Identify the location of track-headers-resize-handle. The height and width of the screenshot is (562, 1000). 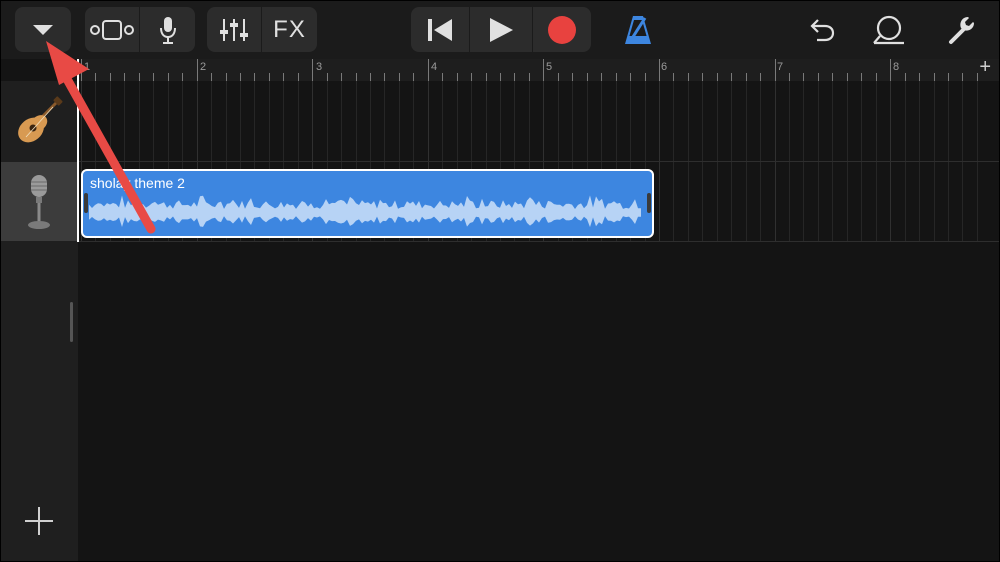
(71, 322).